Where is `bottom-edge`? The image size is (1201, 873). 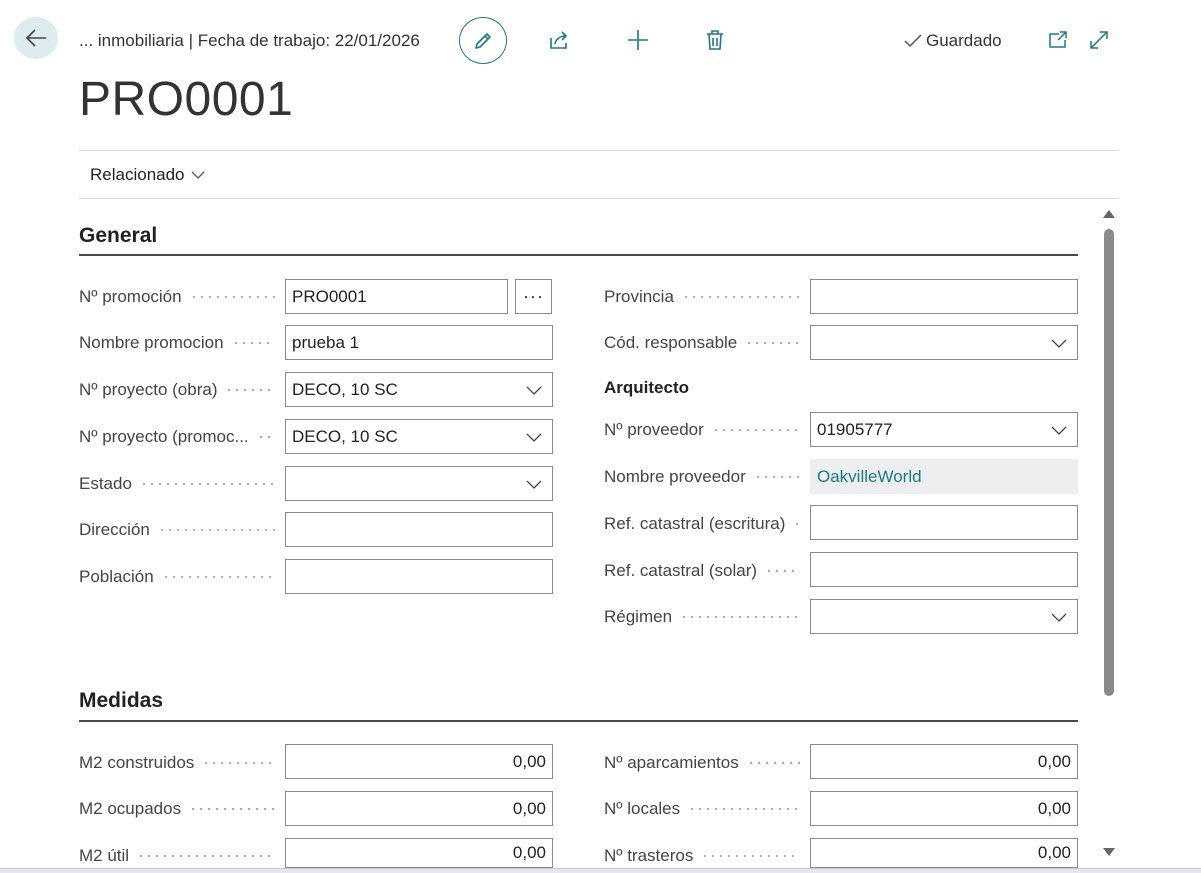 bottom-edge is located at coordinates (600, 870).